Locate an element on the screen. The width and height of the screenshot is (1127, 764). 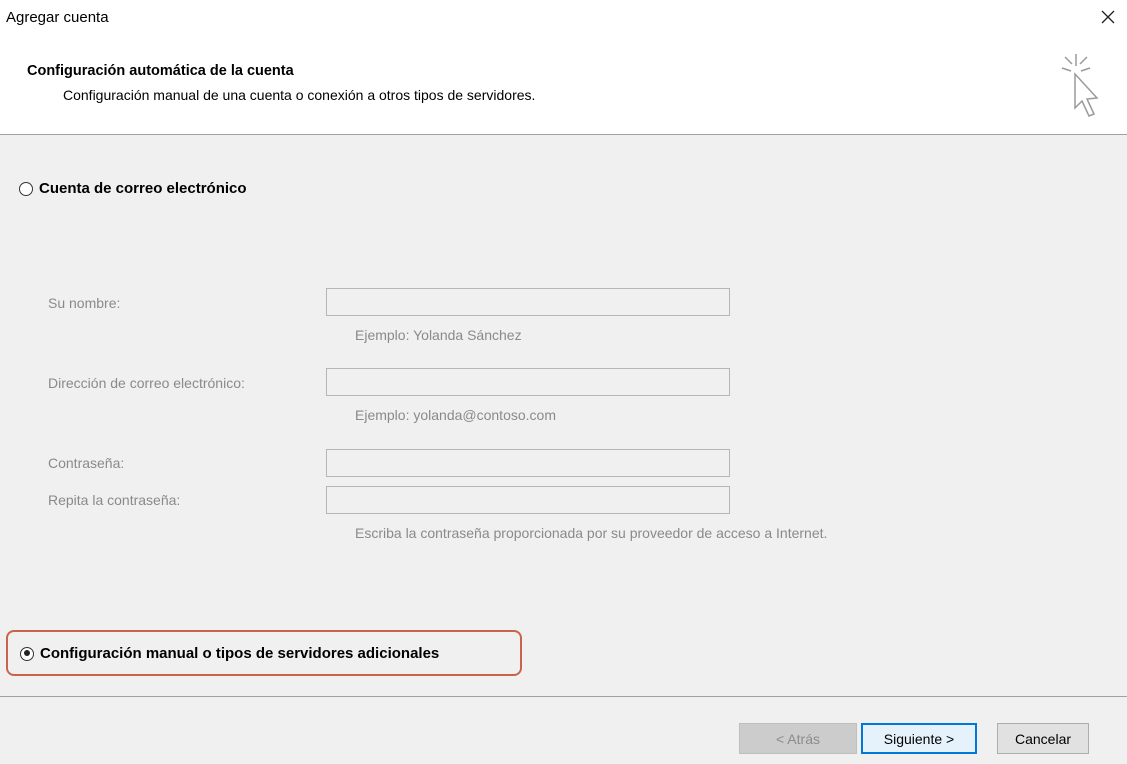
password-repeat-field is located at coordinates (528, 500).